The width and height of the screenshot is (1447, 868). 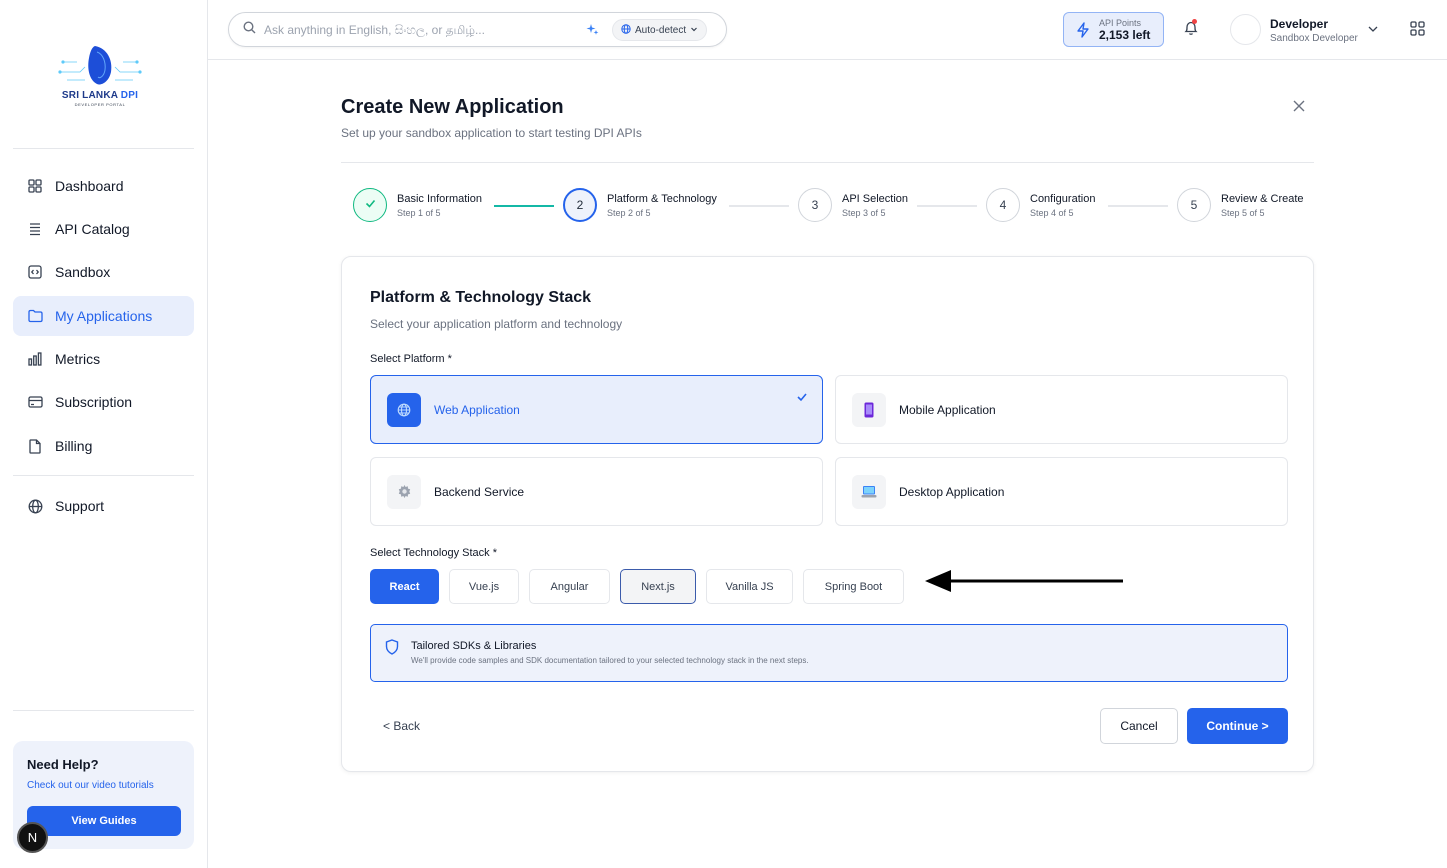 I want to click on platform-label: Select Platform *, so click(x=411, y=359).